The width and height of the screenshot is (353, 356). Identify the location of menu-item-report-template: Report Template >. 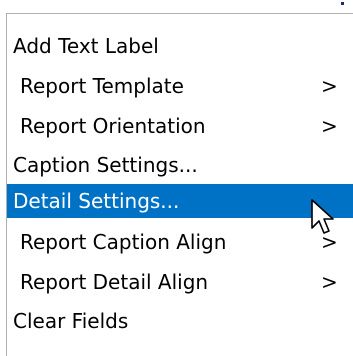
(180, 86).